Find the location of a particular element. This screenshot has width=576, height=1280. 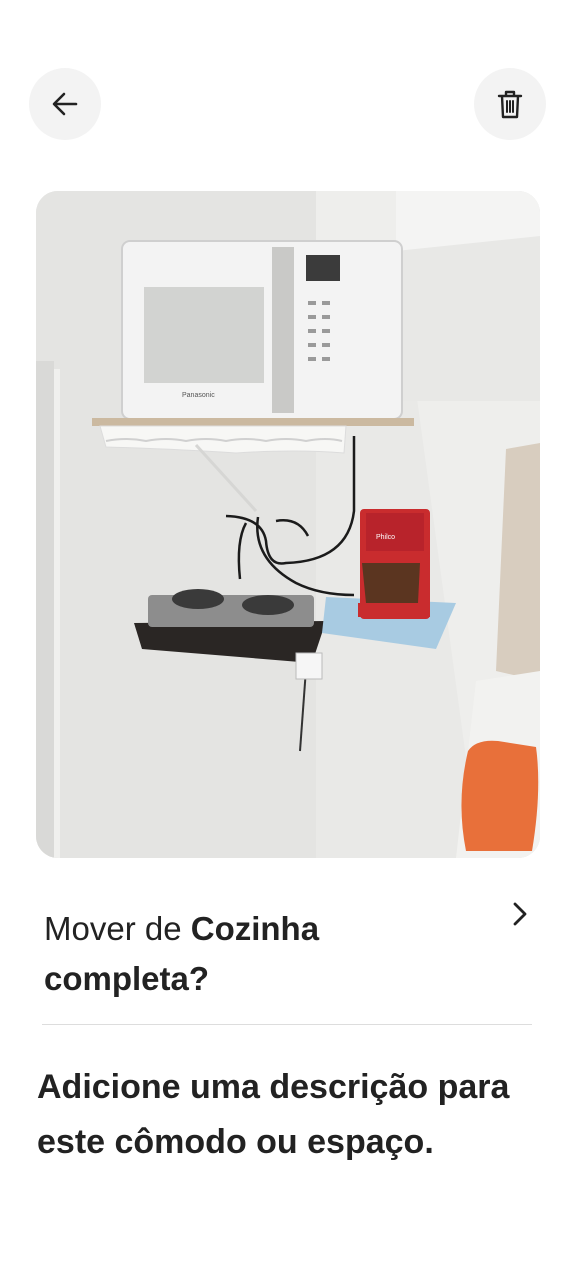

move-room-text: Mover de Cozinha completa? is located at coordinates (254, 954).